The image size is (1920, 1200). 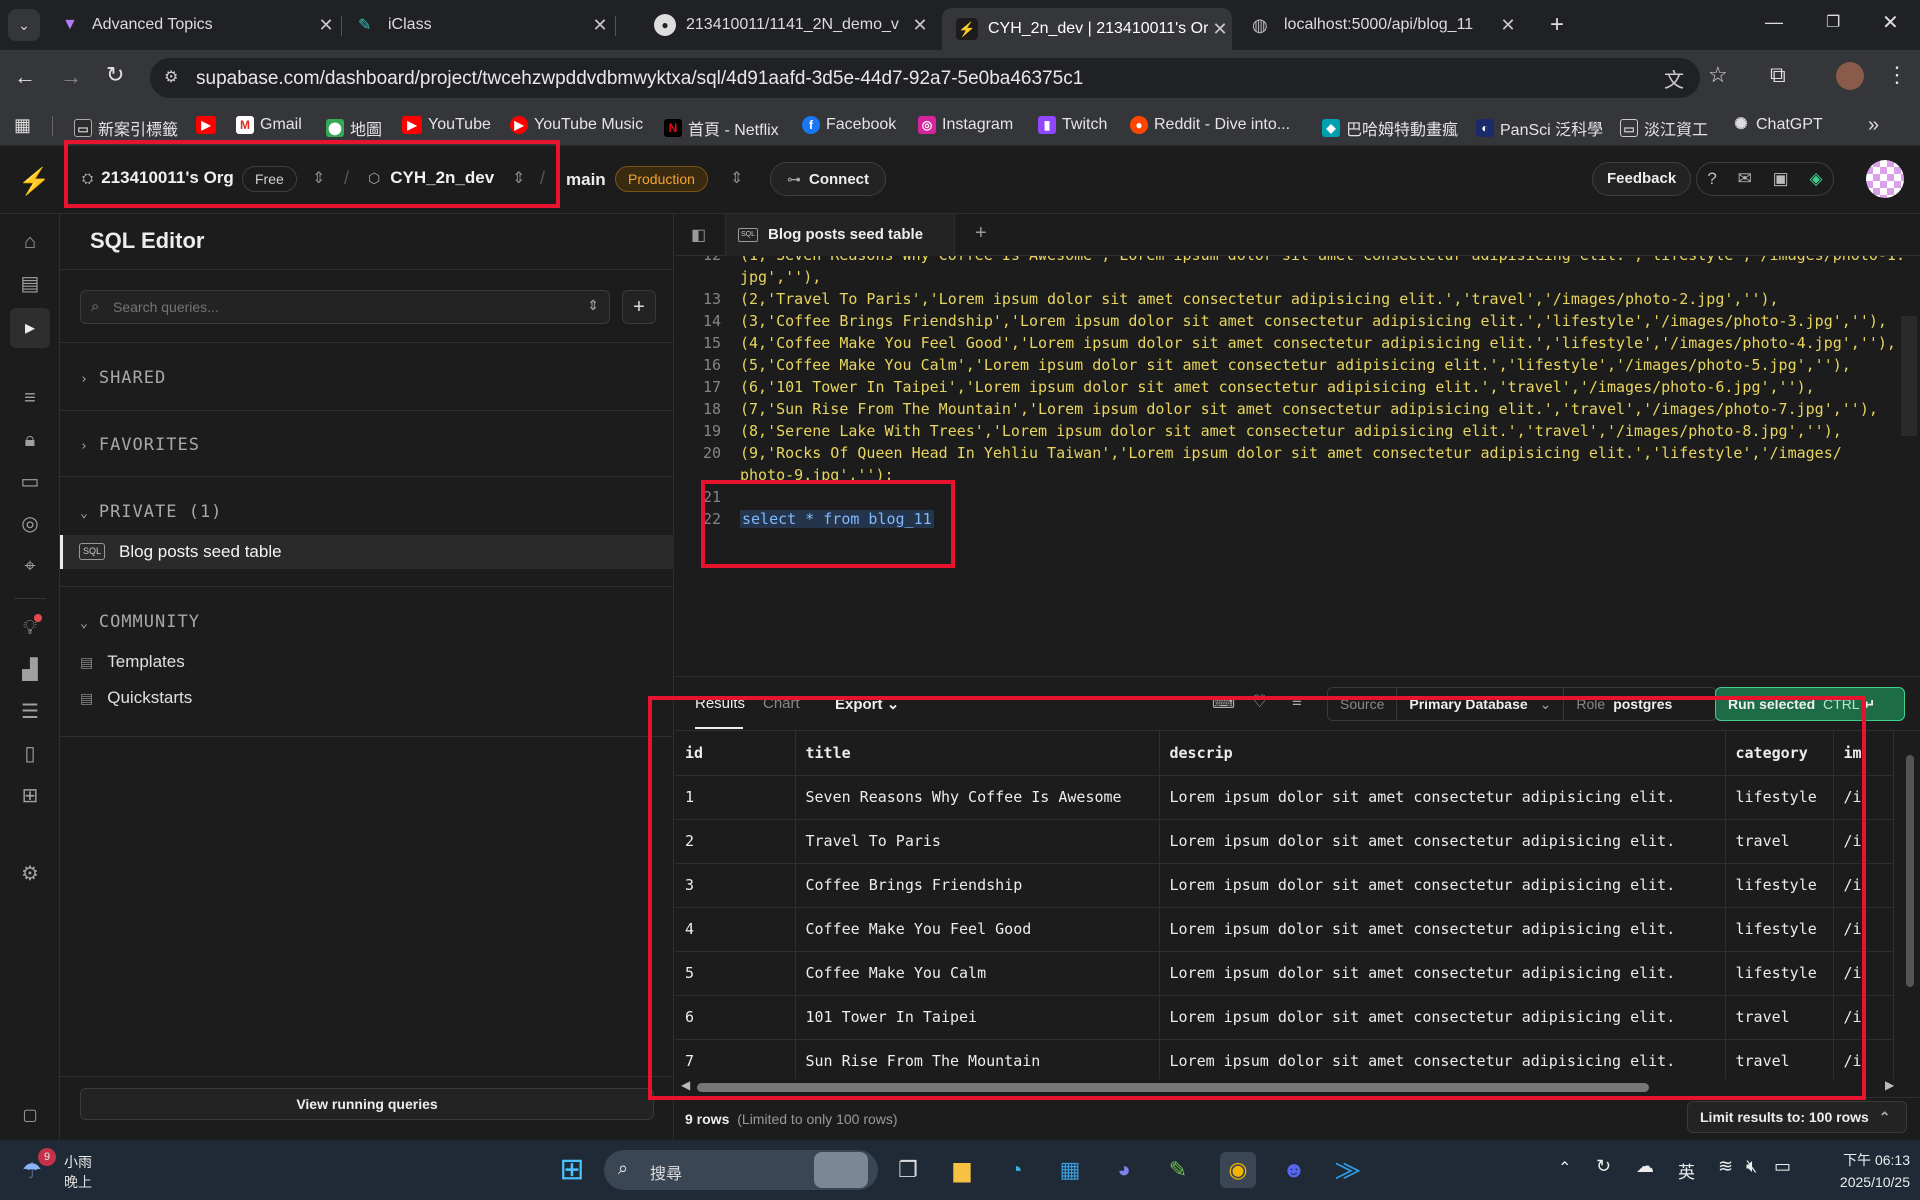 I want to click on table-editor-icon: ▤, so click(x=30, y=284).